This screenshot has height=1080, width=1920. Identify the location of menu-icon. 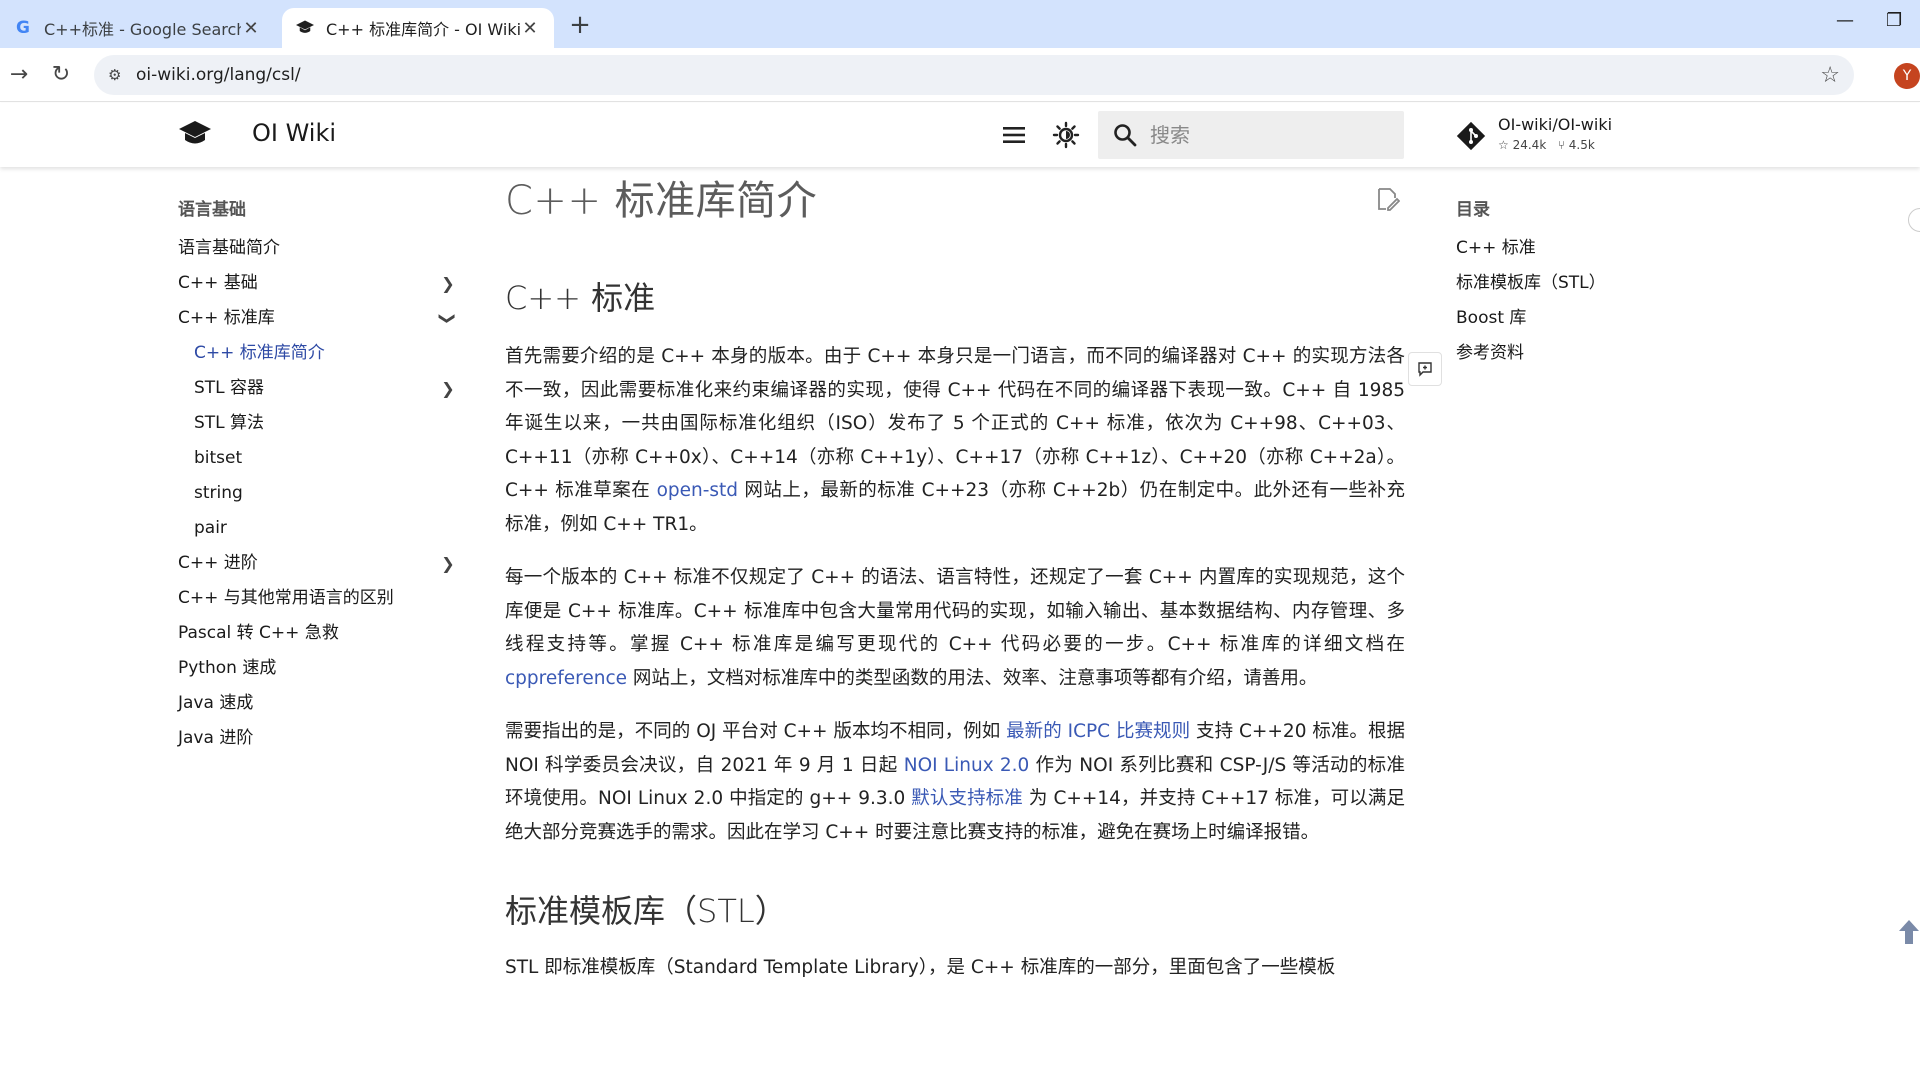
(1014, 135).